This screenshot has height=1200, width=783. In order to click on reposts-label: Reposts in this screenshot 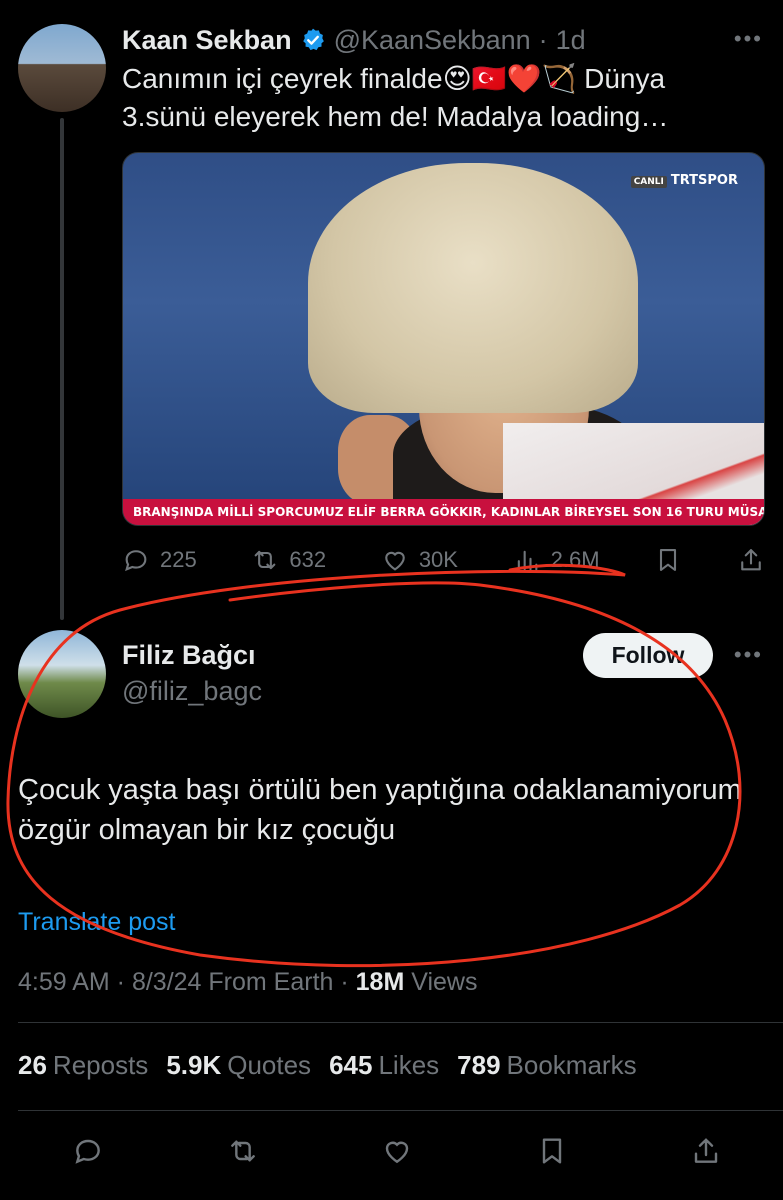, I will do `click(100, 1065)`.